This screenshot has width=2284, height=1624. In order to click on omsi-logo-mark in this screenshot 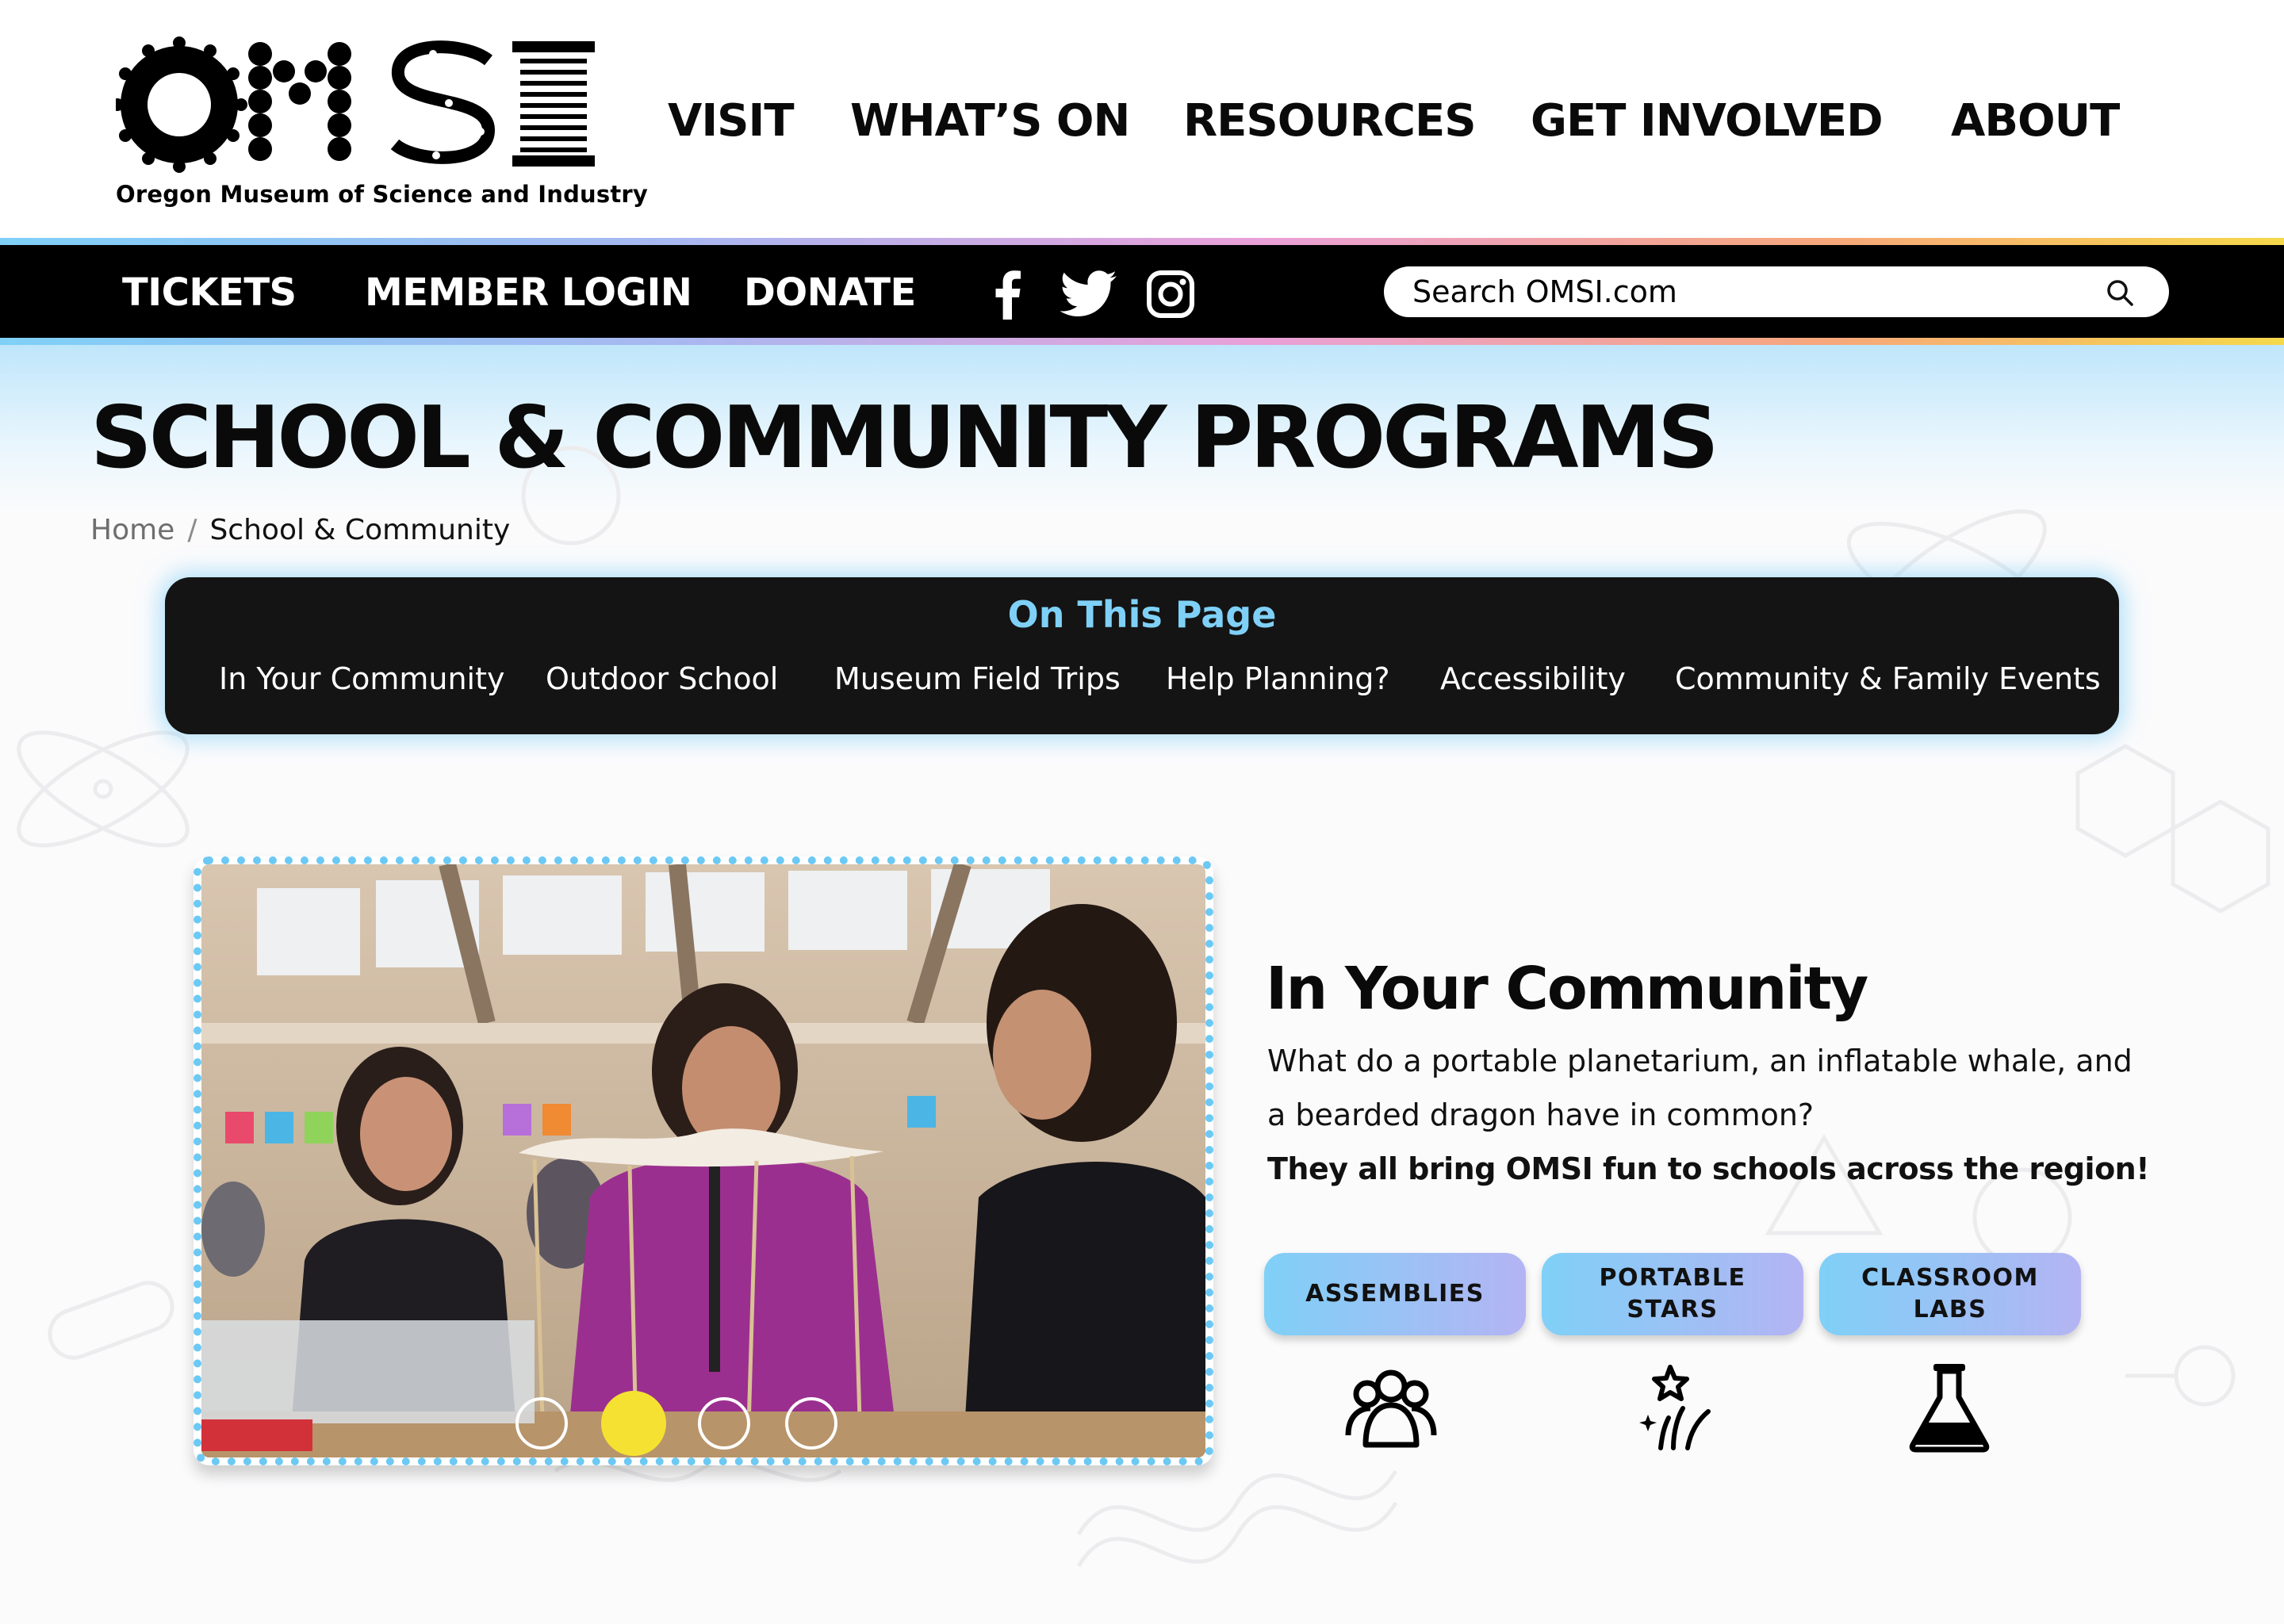, I will do `click(353, 104)`.